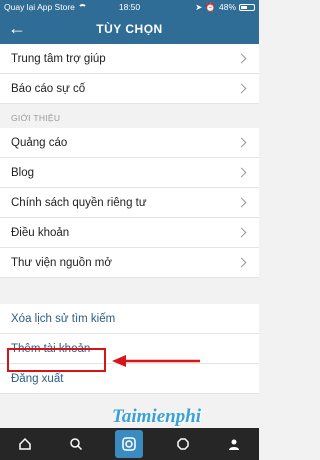  What do you see at coordinates (56, 360) in the screenshot?
I see `highlight-box` at bounding box center [56, 360].